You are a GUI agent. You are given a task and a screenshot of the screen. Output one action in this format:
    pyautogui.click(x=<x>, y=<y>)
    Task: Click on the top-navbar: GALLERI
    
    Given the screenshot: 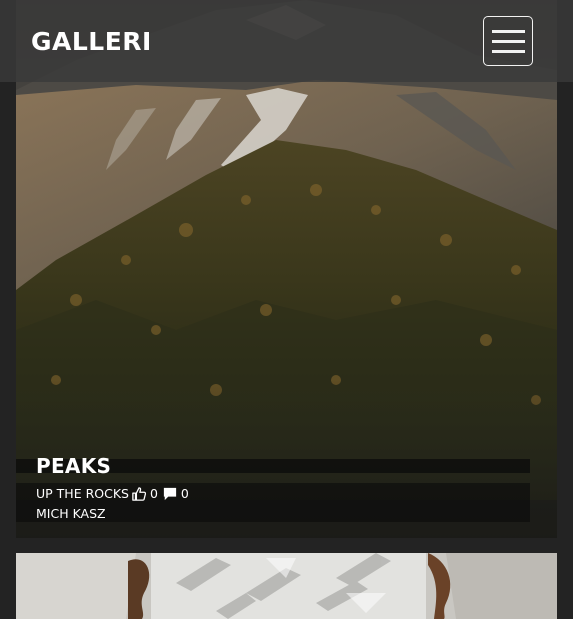 What is the action you would take?
    pyautogui.click(x=286, y=41)
    